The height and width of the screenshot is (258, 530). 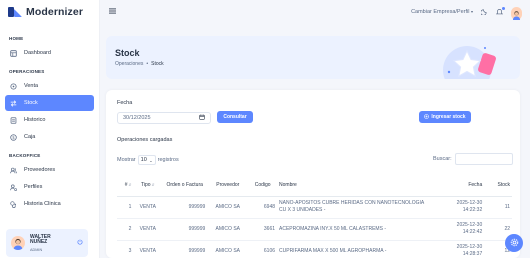 What do you see at coordinates (13, 103) in the screenshot?
I see `transfer-icon` at bounding box center [13, 103].